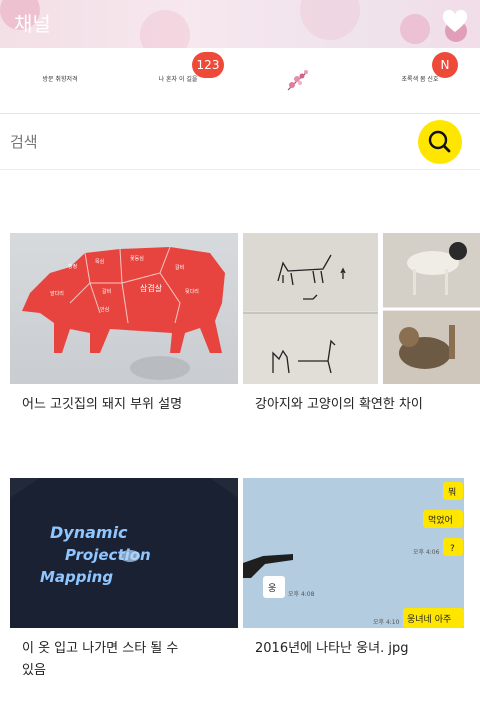 This screenshot has width=480, height=705. Describe the element at coordinates (331, 649) in the screenshot. I see `card-caption: 2016년에 나타난 웅녀. jpg` at that location.